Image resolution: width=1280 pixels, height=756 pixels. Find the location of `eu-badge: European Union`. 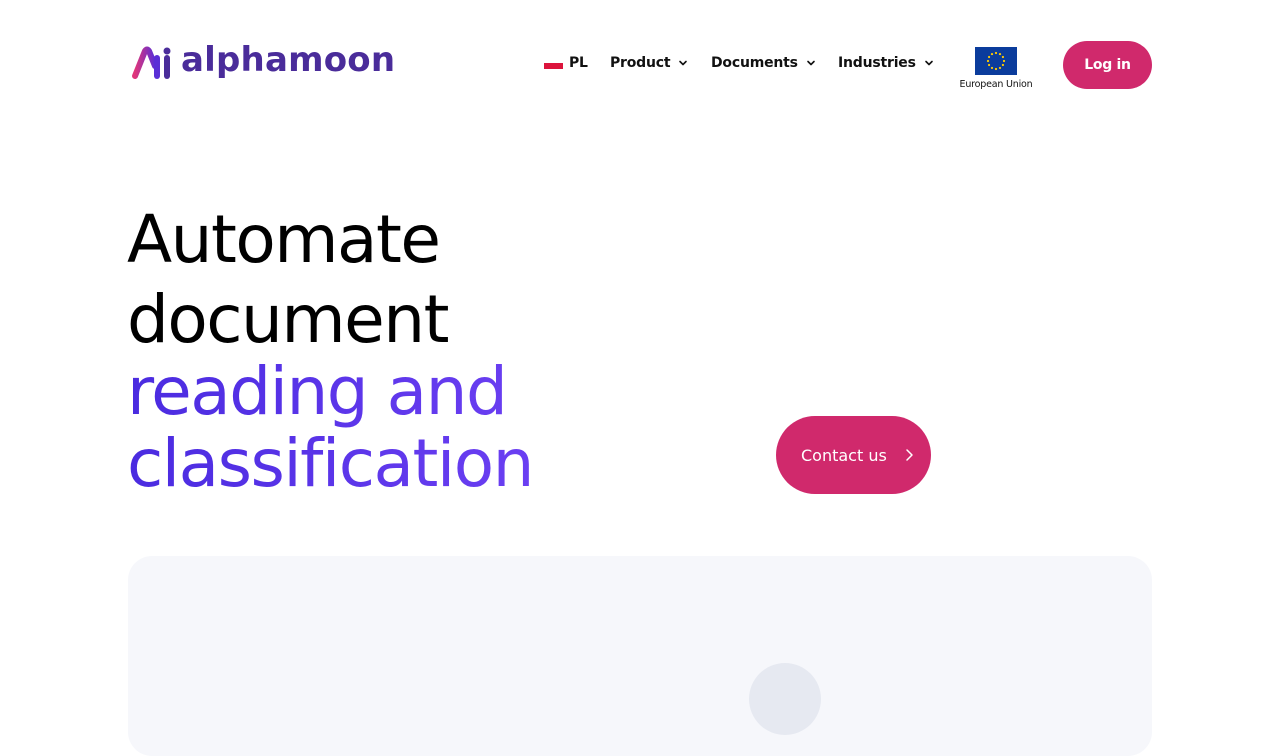

eu-badge: European Union is located at coordinates (996, 68).